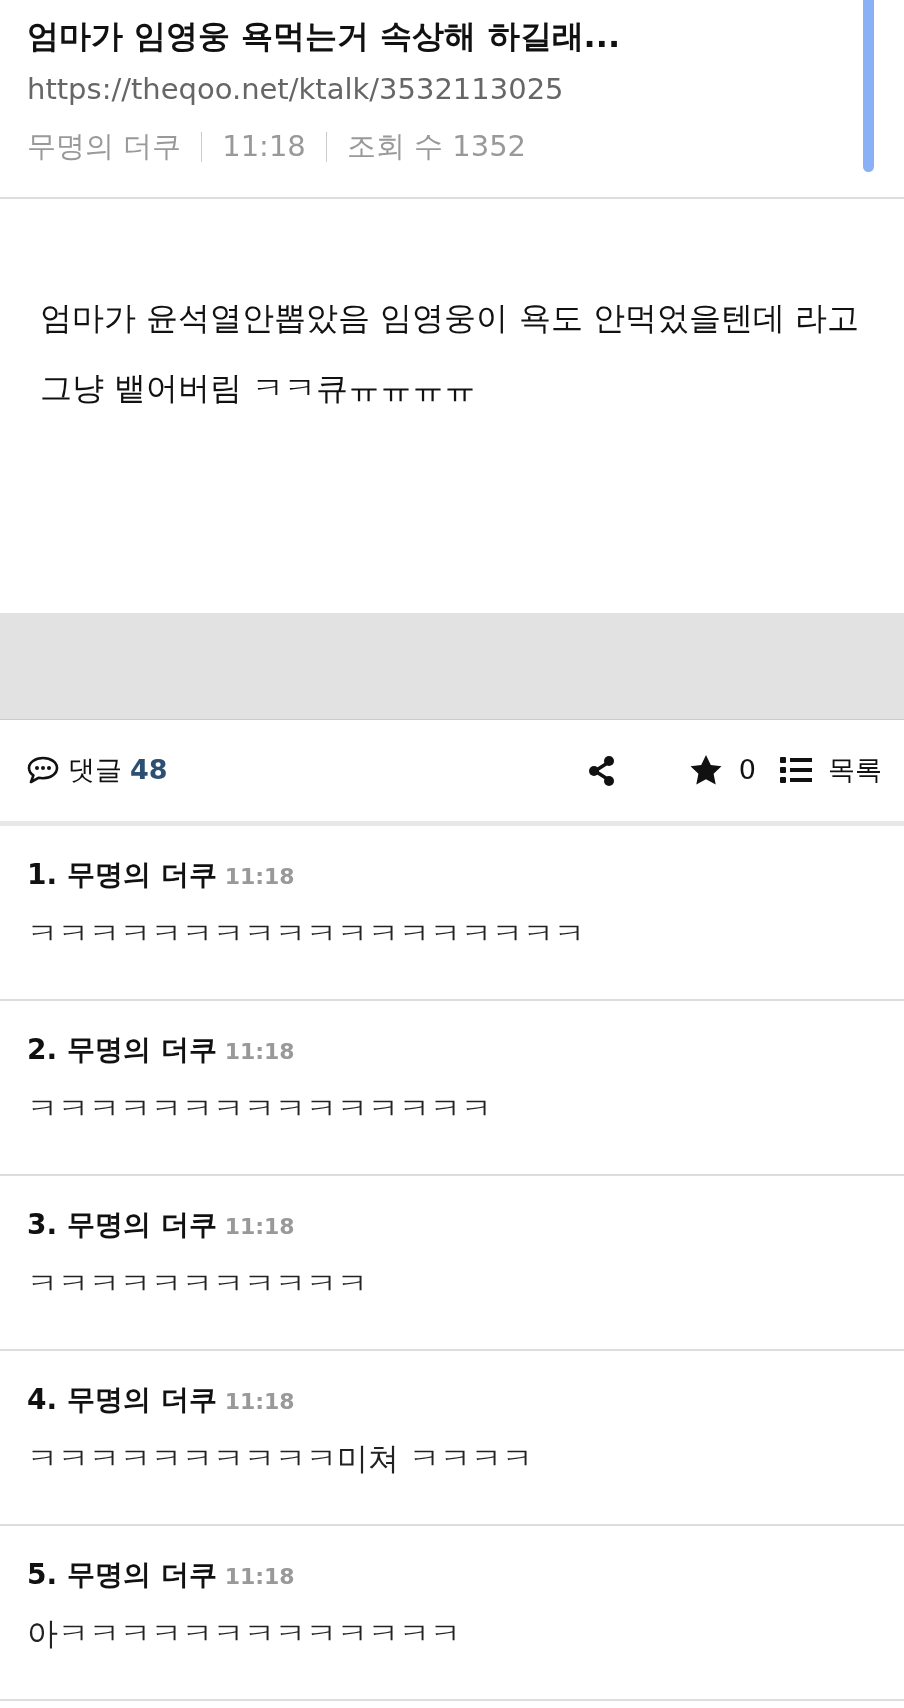  What do you see at coordinates (43, 770) in the screenshot?
I see `comment-icon` at bounding box center [43, 770].